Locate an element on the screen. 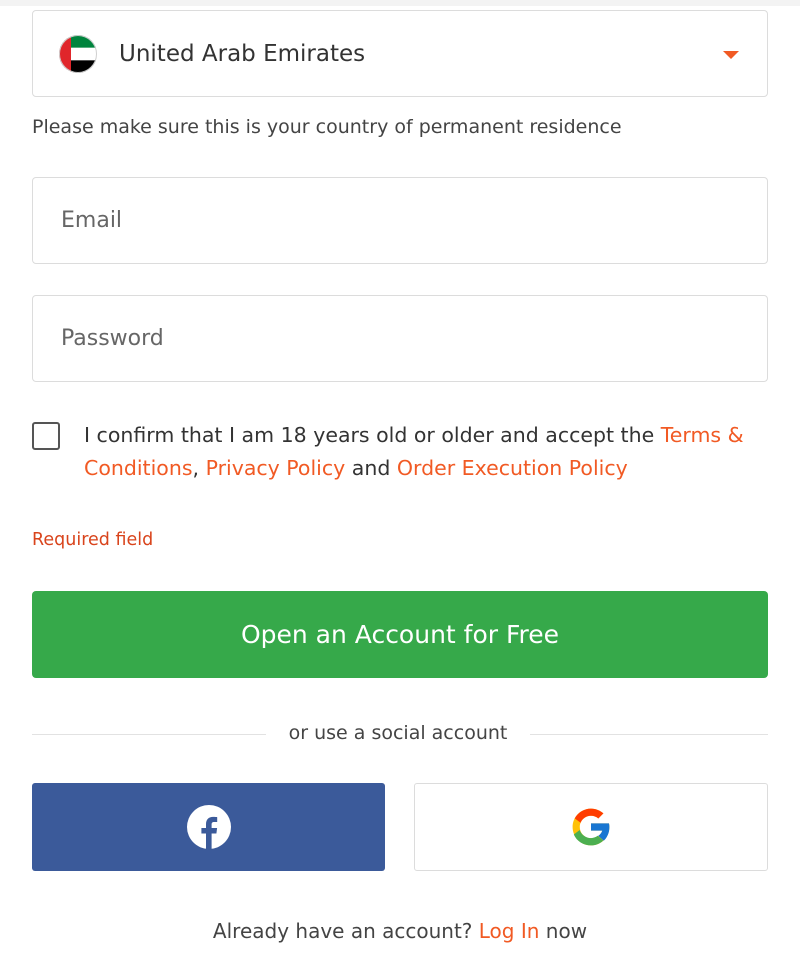  divider-line-left is located at coordinates (149, 734).